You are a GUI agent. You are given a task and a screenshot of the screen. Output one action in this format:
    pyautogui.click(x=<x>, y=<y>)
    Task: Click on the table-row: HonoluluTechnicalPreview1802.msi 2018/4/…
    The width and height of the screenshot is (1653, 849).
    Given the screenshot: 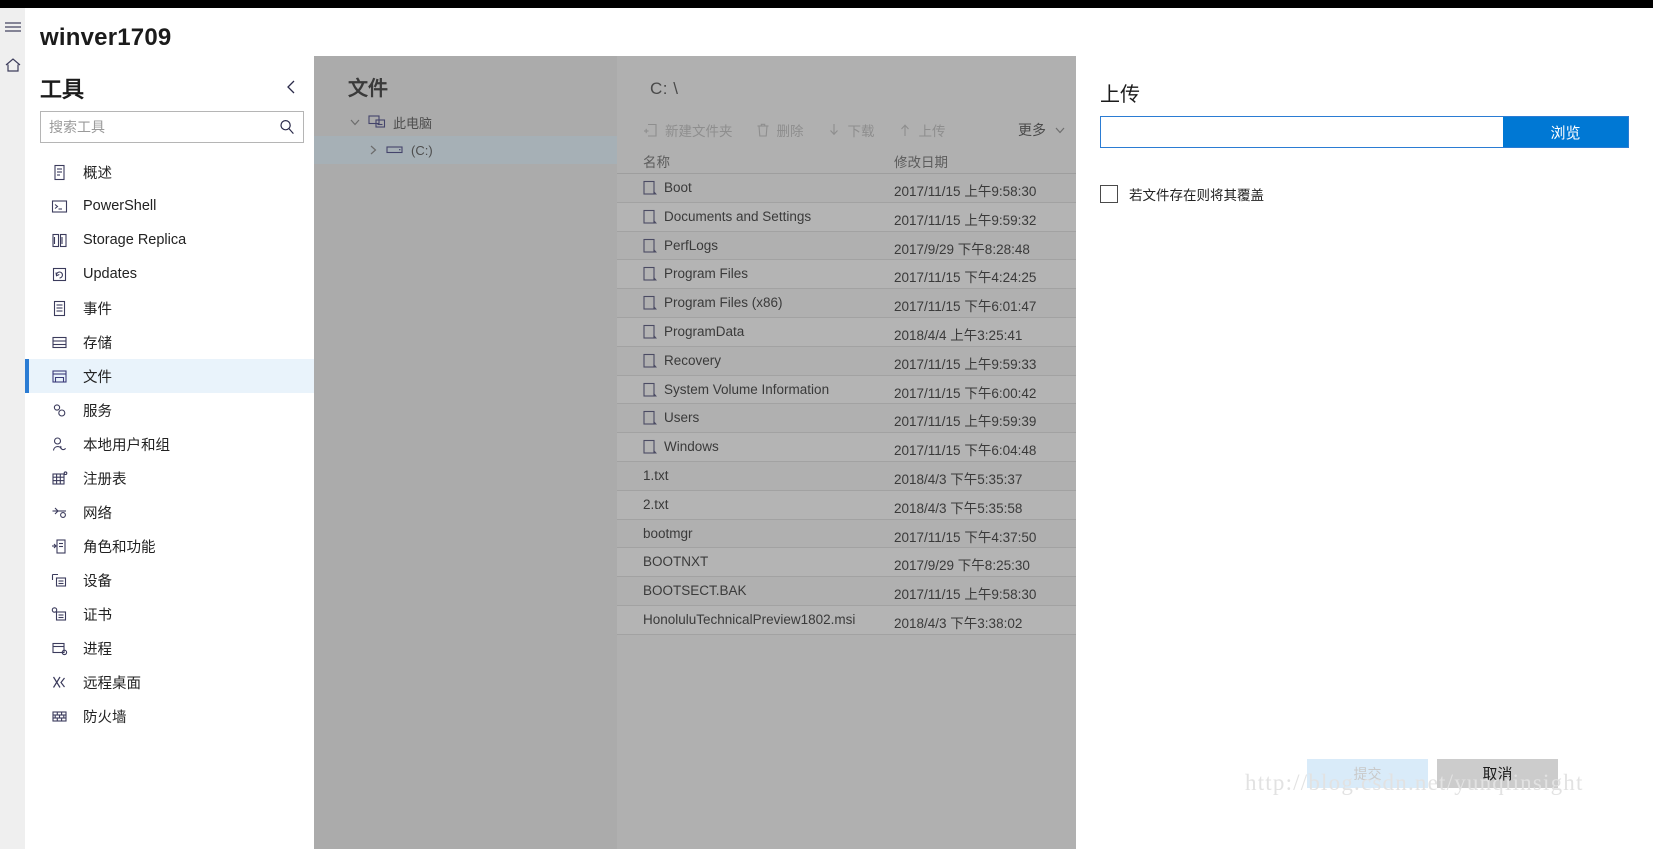 What is the action you would take?
    pyautogui.click(x=846, y=620)
    